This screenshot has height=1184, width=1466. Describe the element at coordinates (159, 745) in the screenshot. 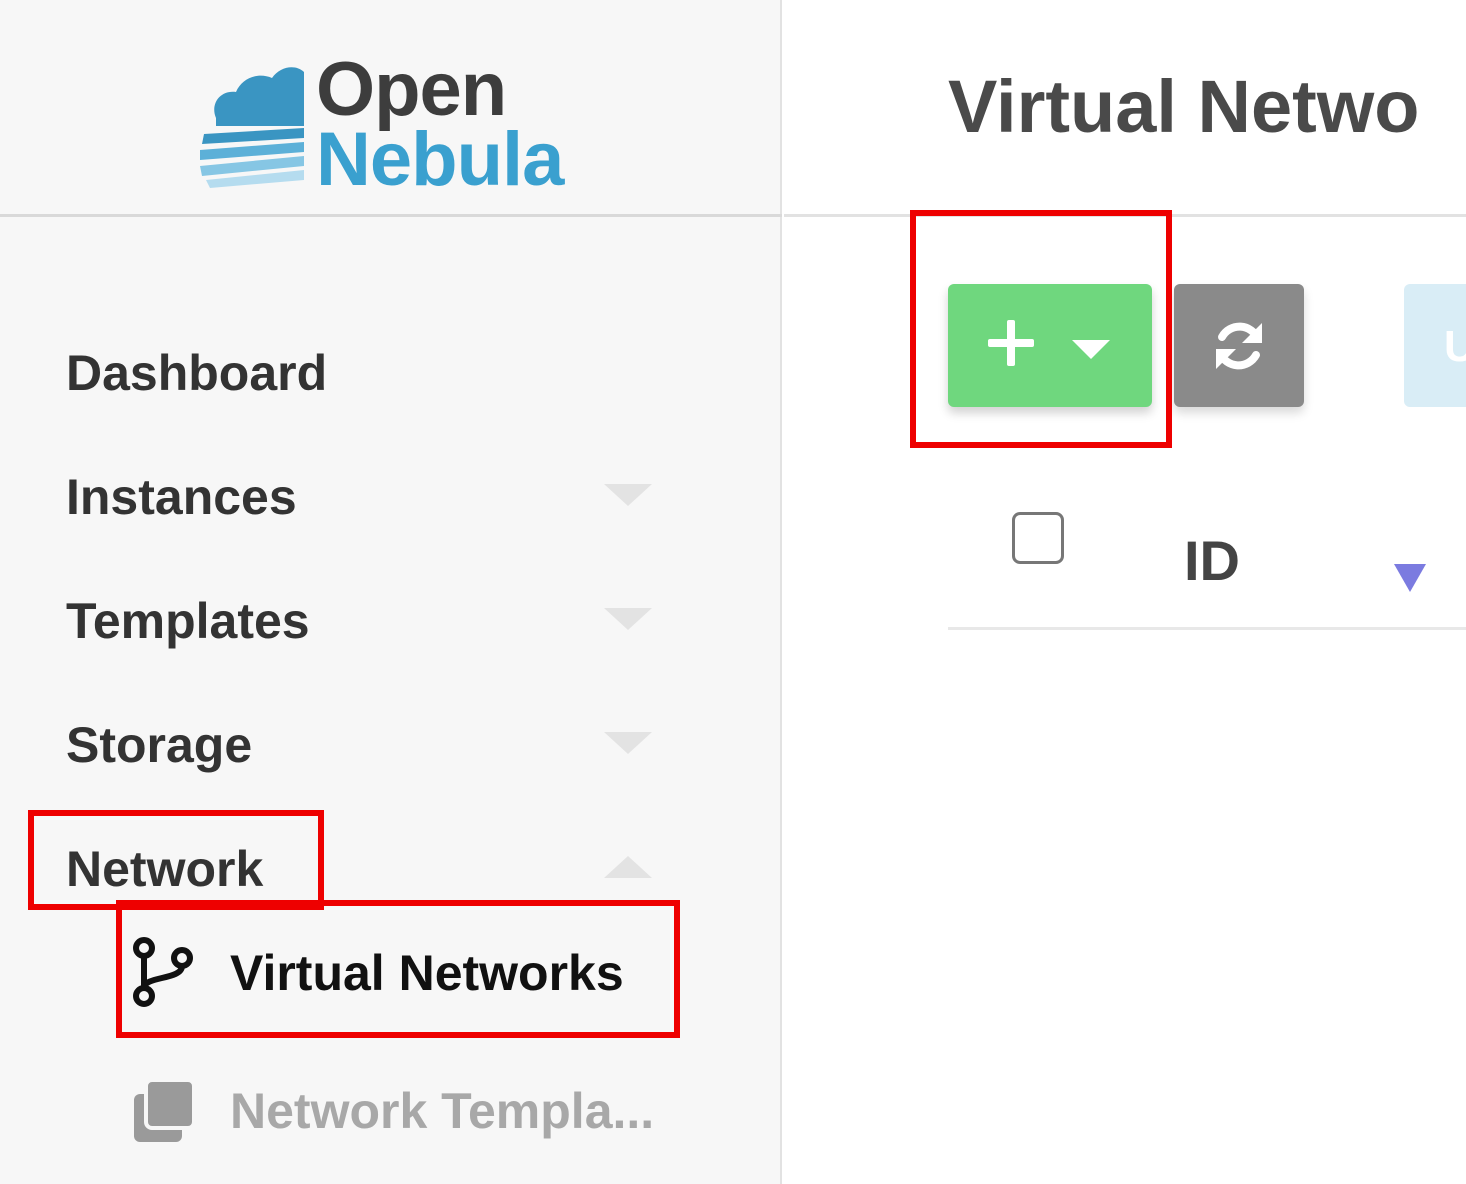

I see `sidebar-item-label: Storage` at that location.